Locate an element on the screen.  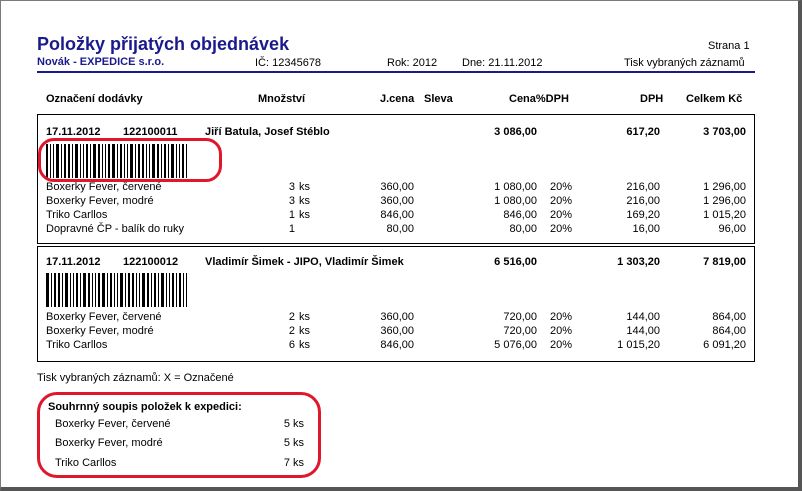
col-price-vat: Cena%DPH is located at coordinates (539, 99).